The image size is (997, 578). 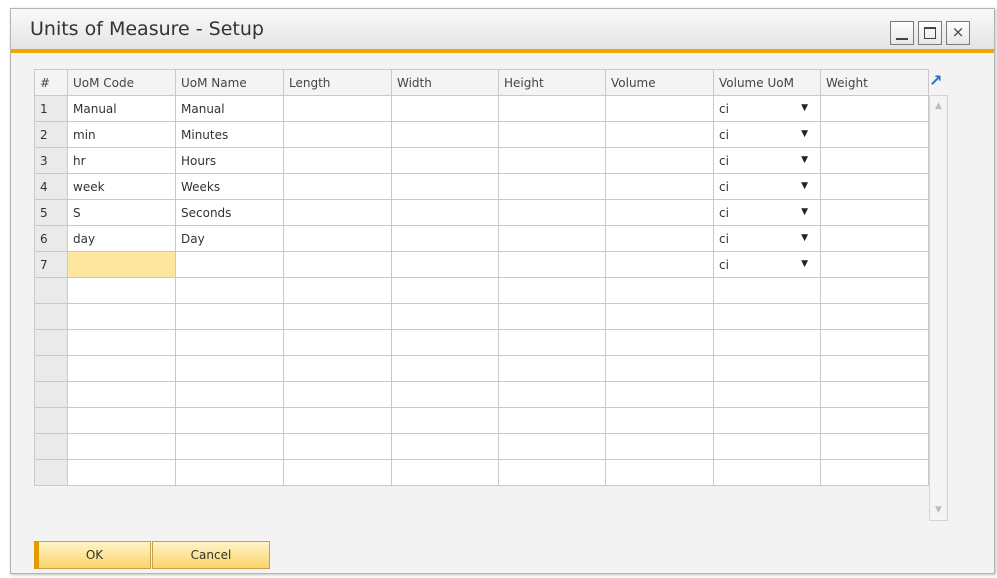 What do you see at coordinates (958, 33) in the screenshot?
I see `close-button: ×` at bounding box center [958, 33].